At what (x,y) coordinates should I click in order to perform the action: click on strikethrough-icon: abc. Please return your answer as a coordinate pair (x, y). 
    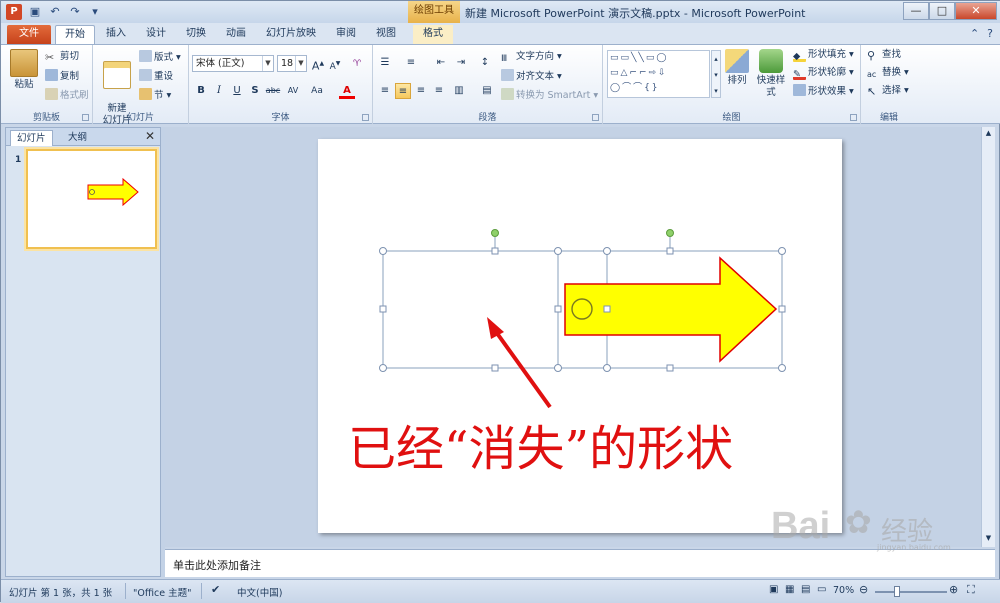
    Looking at the image, I should click on (273, 91).